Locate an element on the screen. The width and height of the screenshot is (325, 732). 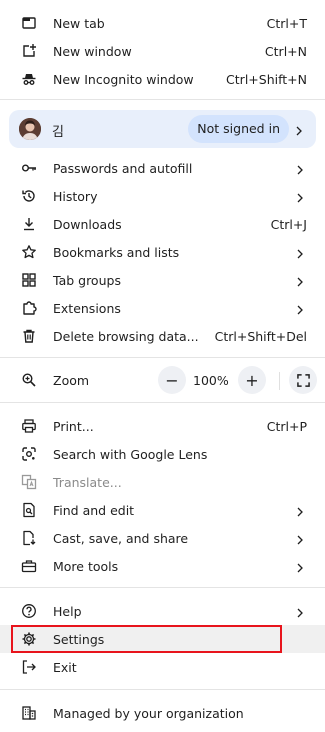
menu-item-settings: Settings is located at coordinates (162, 639).